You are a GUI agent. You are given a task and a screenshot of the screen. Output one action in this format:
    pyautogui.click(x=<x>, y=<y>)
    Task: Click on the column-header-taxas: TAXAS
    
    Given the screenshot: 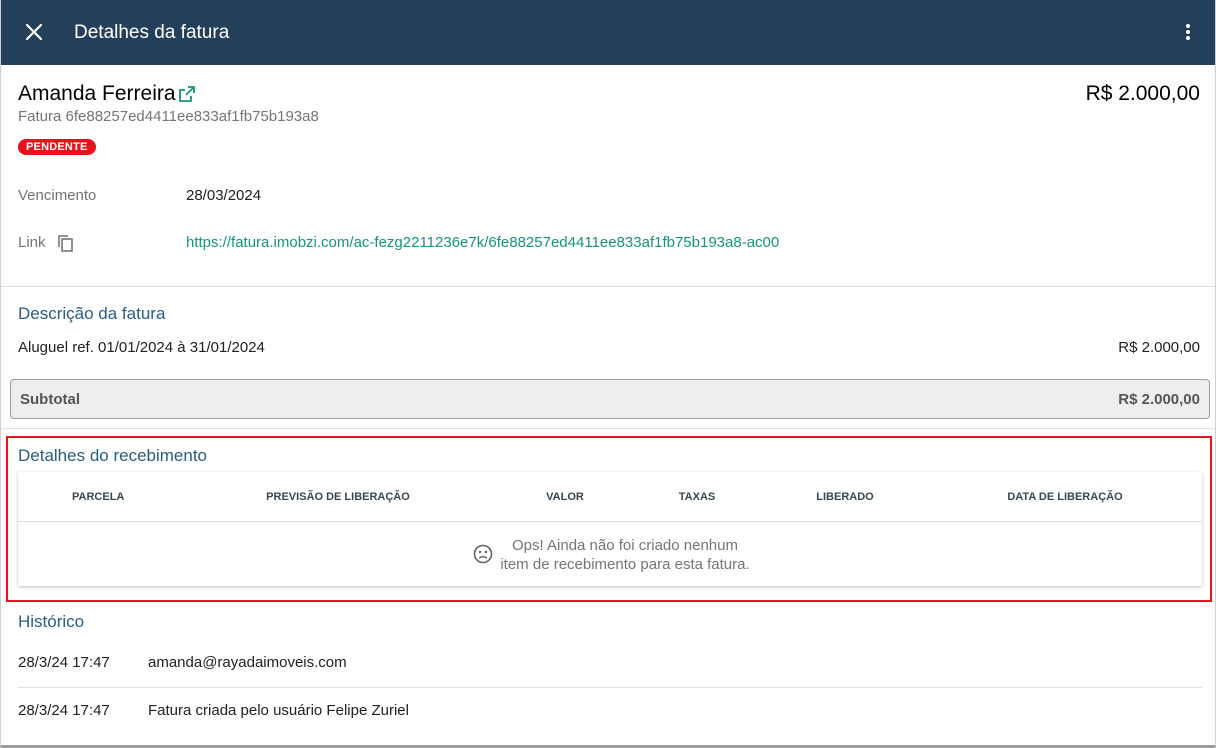 What is the action you would take?
    pyautogui.click(x=697, y=497)
    